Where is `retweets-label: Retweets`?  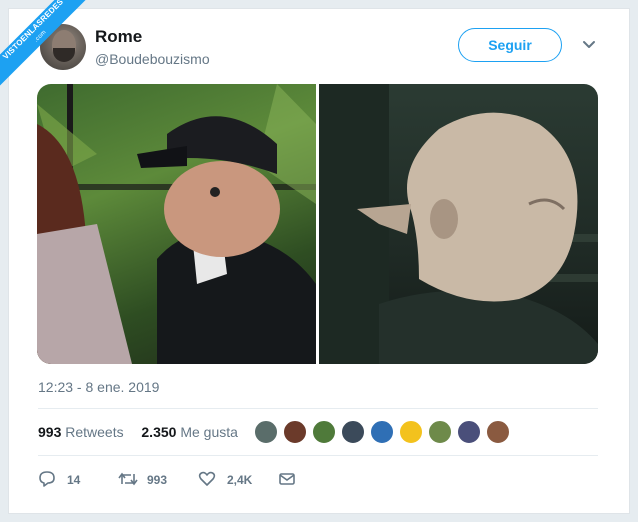
retweets-label: Retweets is located at coordinates (94, 432).